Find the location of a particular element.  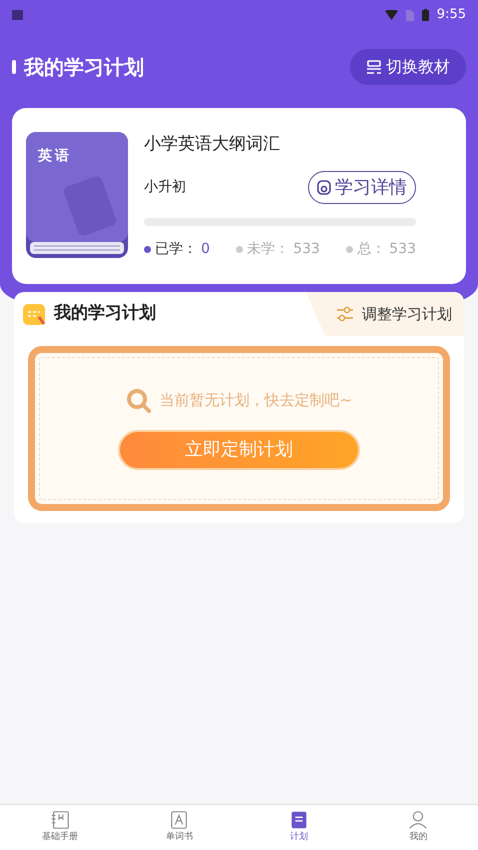

section-title: 我的学习计划 is located at coordinates (105, 314).